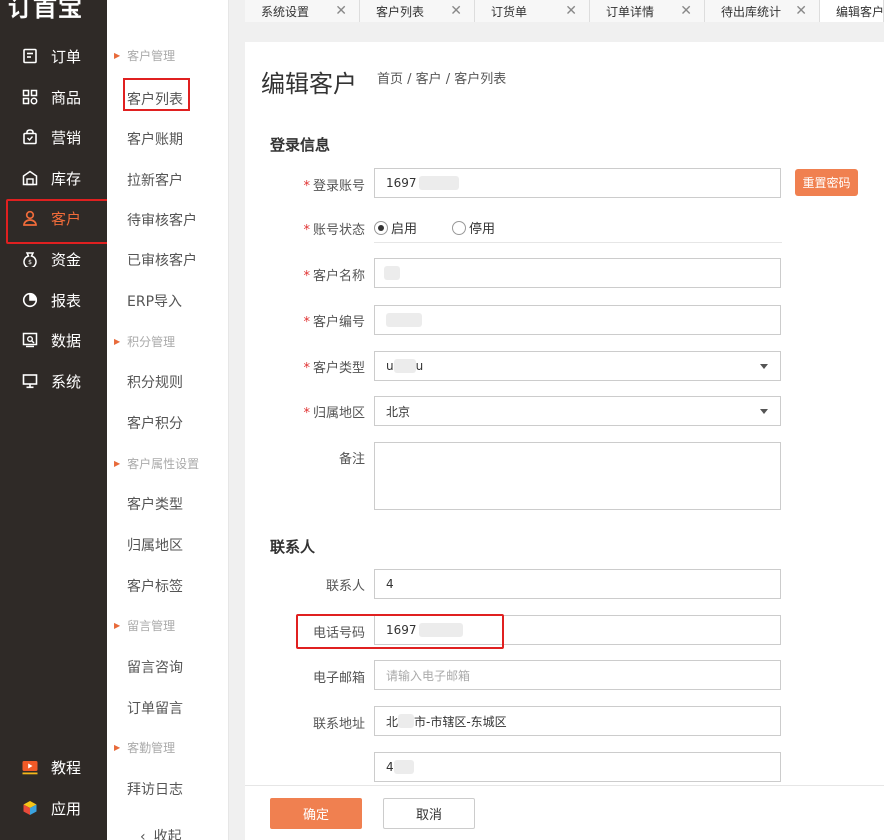 The height and width of the screenshot is (840, 884). What do you see at coordinates (66, 808) in the screenshot?
I see `nav-label: 应用` at bounding box center [66, 808].